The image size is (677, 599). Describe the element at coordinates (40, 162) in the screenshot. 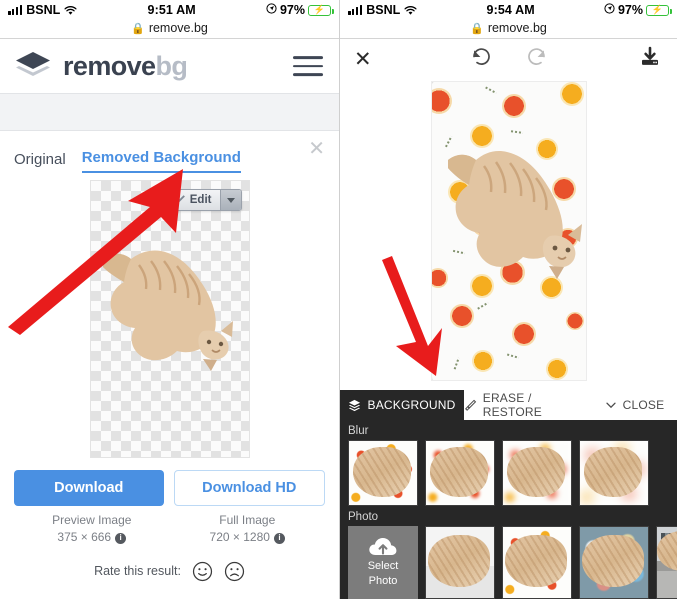

I see `tab-original: Original` at that location.